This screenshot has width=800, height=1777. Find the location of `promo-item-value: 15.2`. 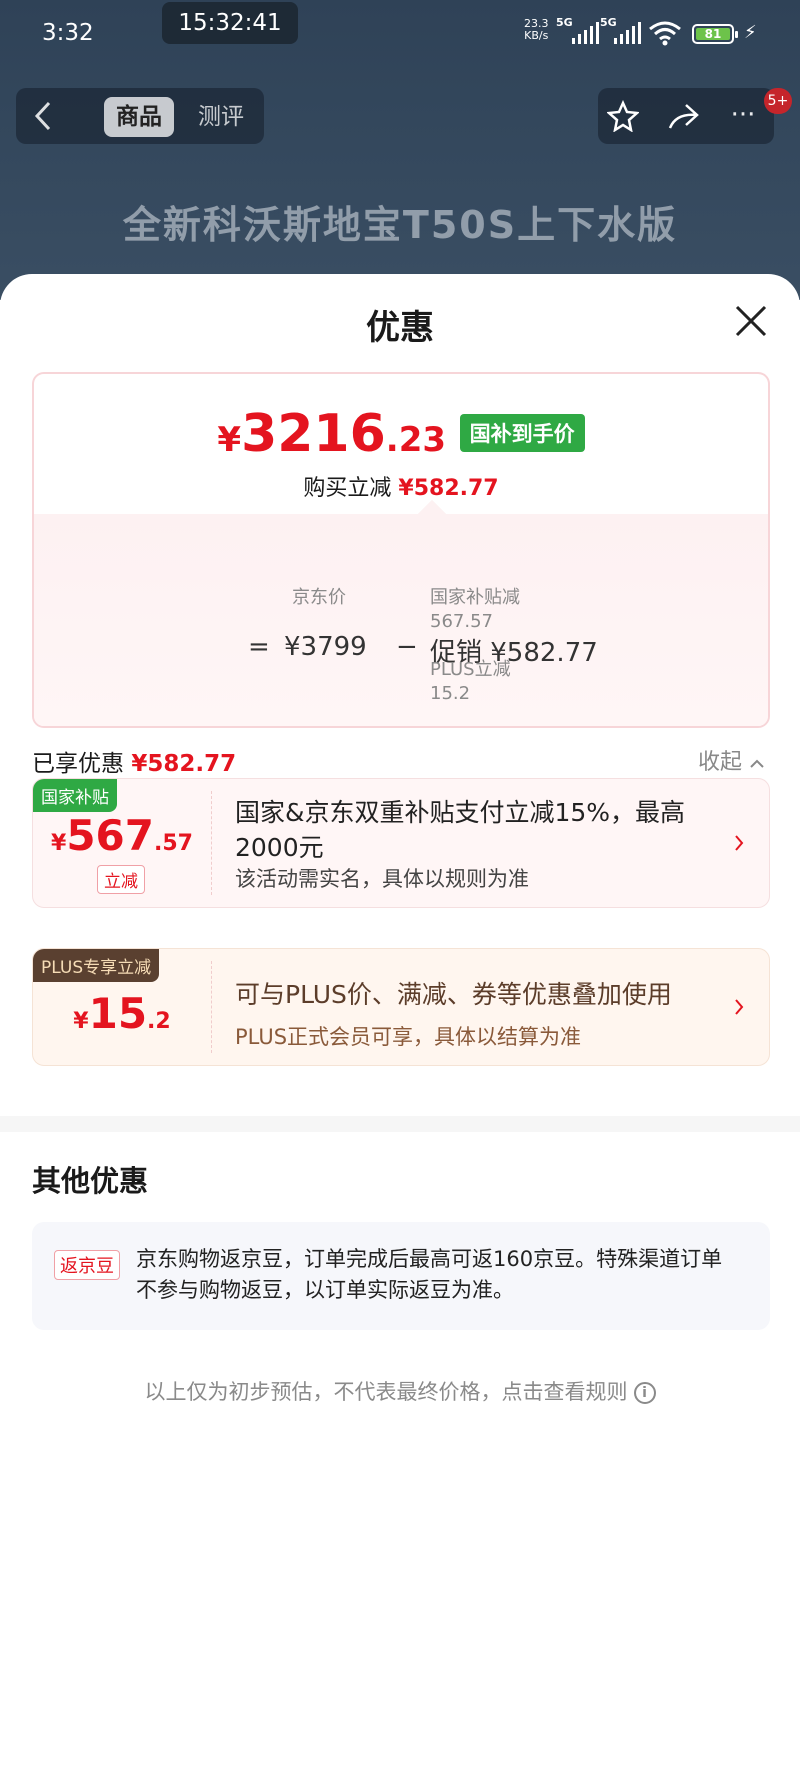

promo-item-value: 15.2 is located at coordinates (450, 693).